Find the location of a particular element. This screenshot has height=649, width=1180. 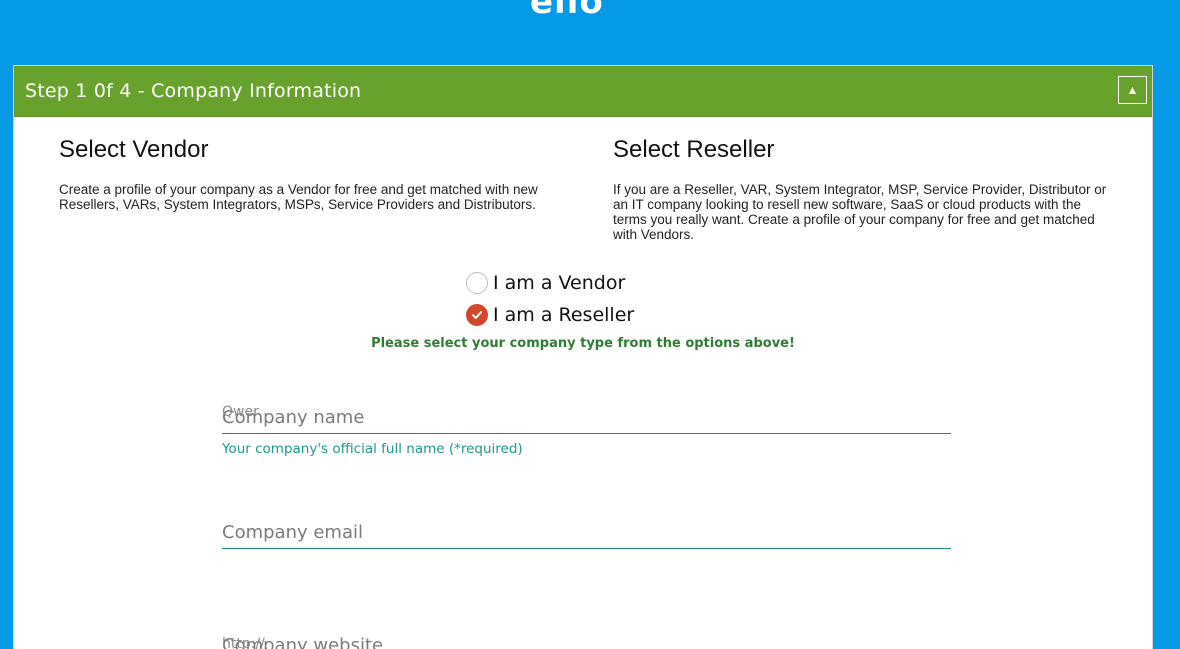

company-name-entered-value: Qwer is located at coordinates (240, 412).